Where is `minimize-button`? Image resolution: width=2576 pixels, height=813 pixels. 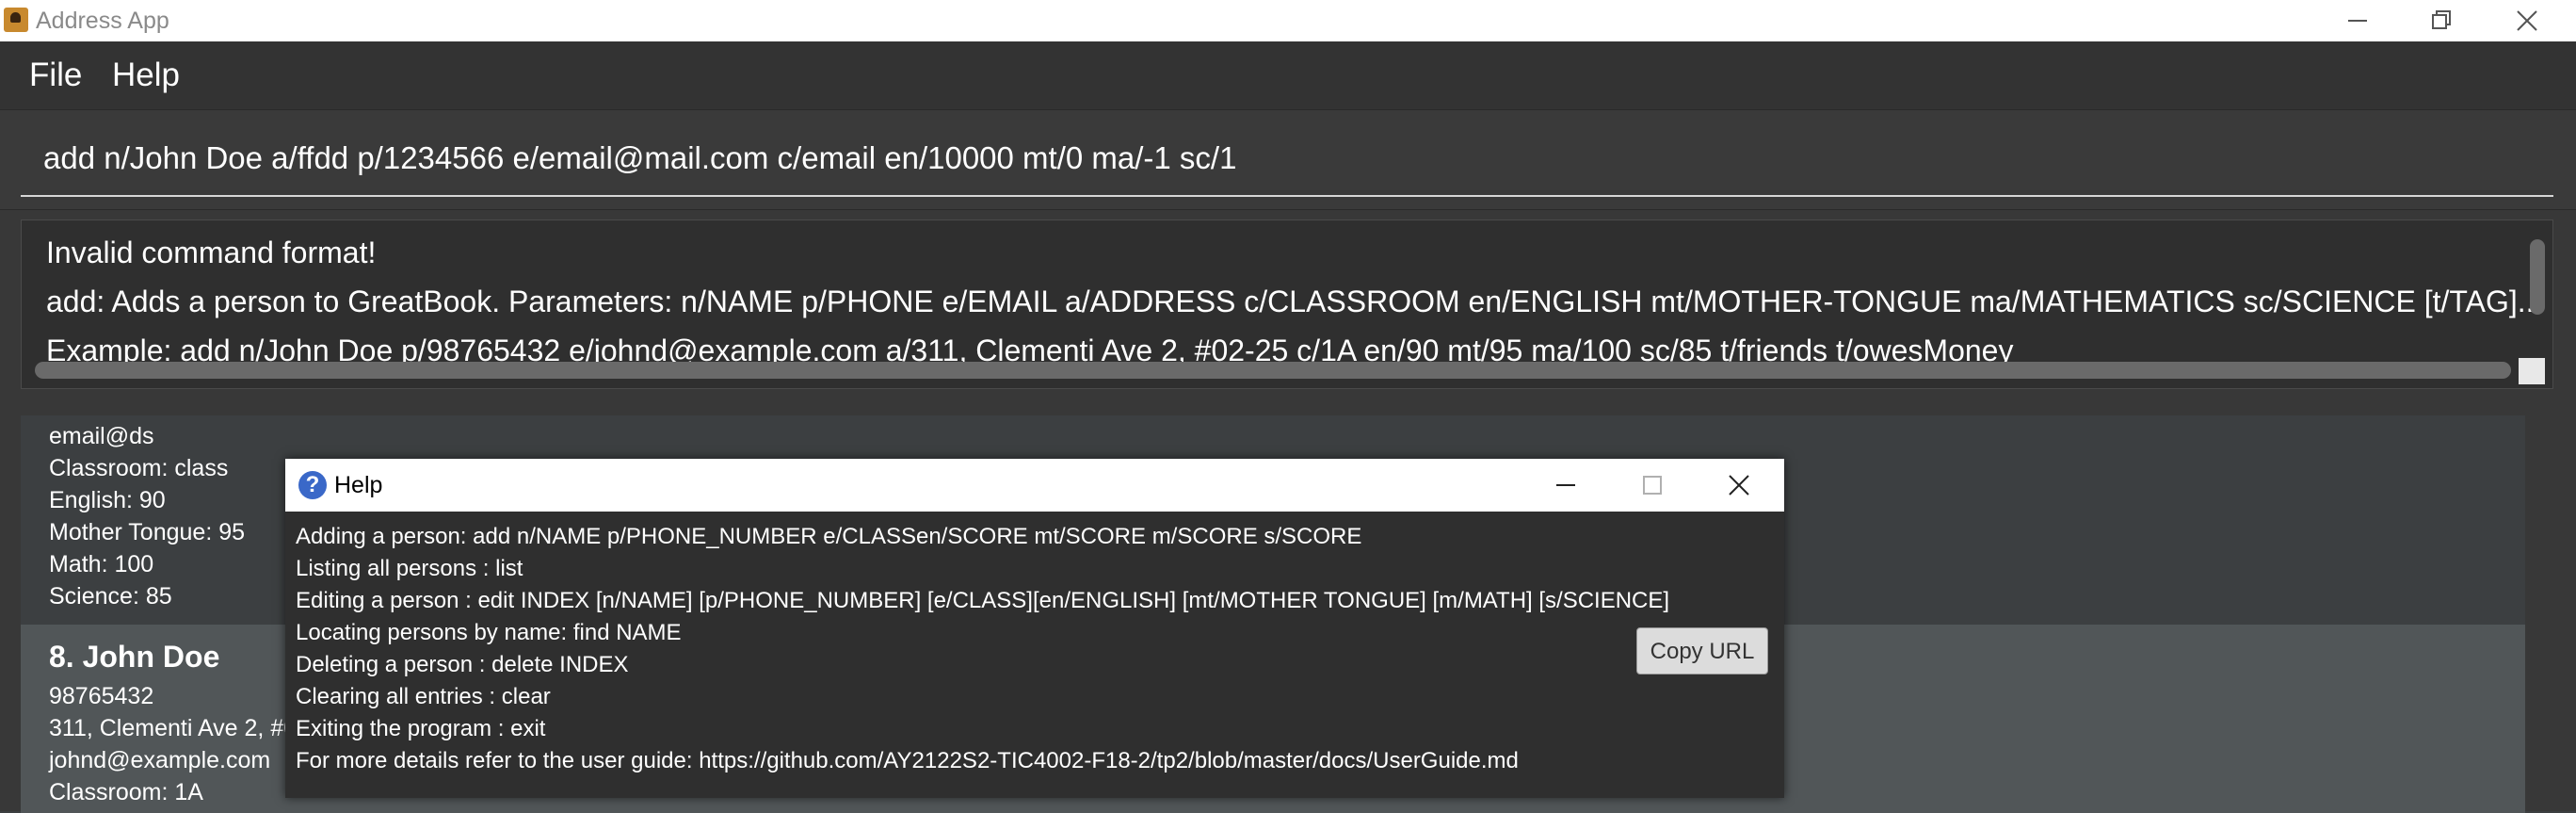 minimize-button is located at coordinates (2357, 20).